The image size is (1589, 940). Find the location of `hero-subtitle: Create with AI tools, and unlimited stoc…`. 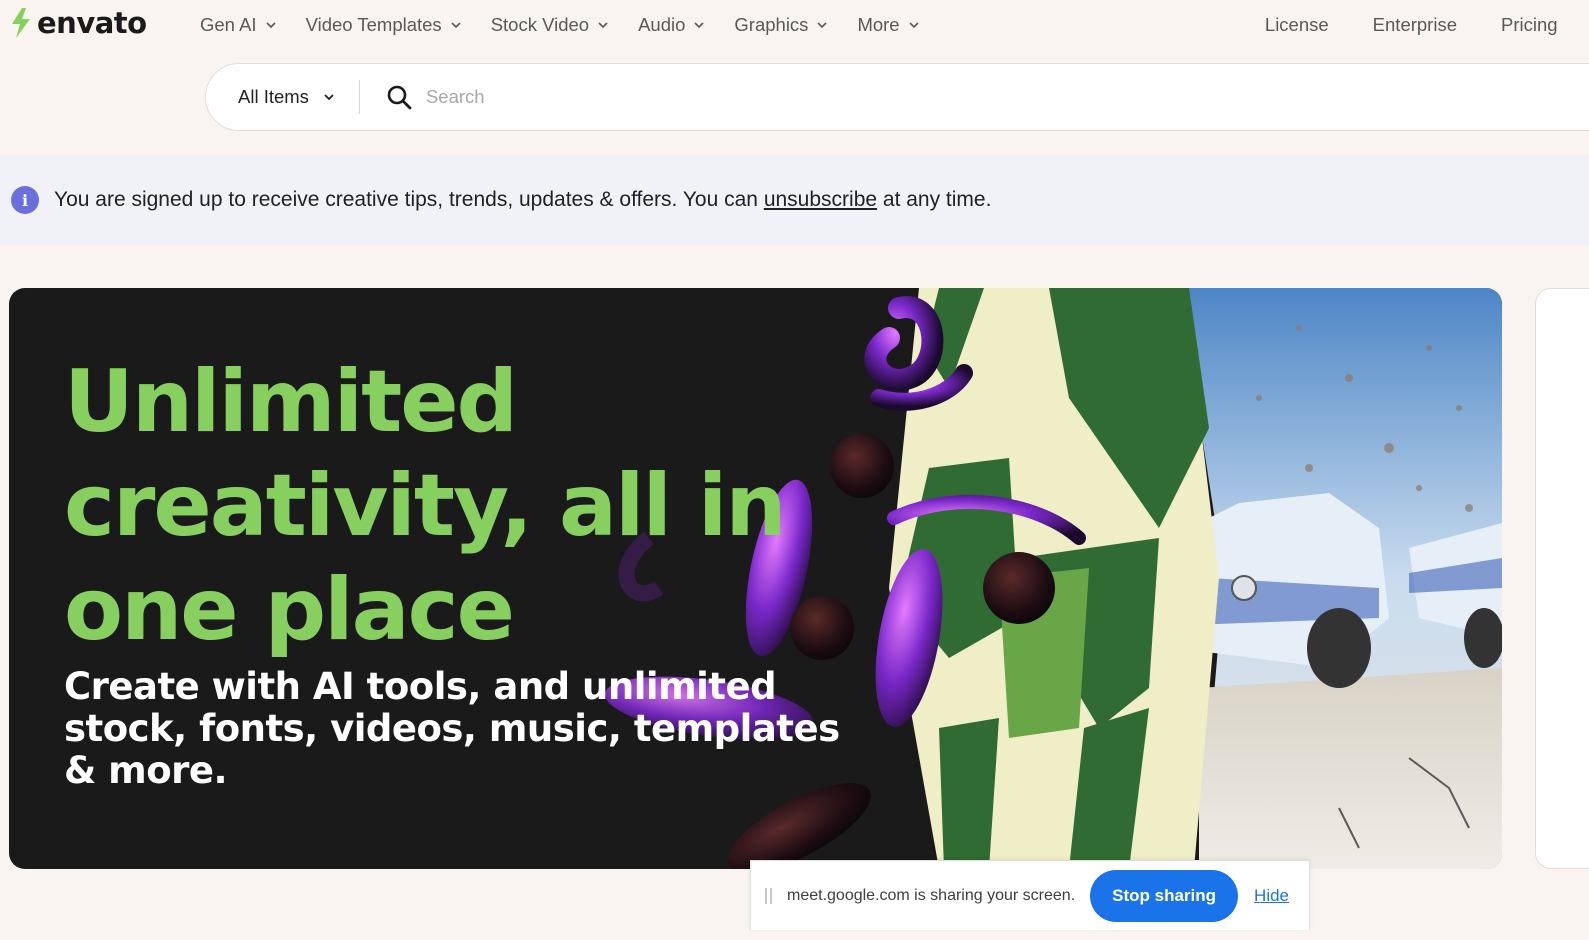

hero-subtitle: Create with AI tools, and unlimited stoc… is located at coordinates (452, 728).